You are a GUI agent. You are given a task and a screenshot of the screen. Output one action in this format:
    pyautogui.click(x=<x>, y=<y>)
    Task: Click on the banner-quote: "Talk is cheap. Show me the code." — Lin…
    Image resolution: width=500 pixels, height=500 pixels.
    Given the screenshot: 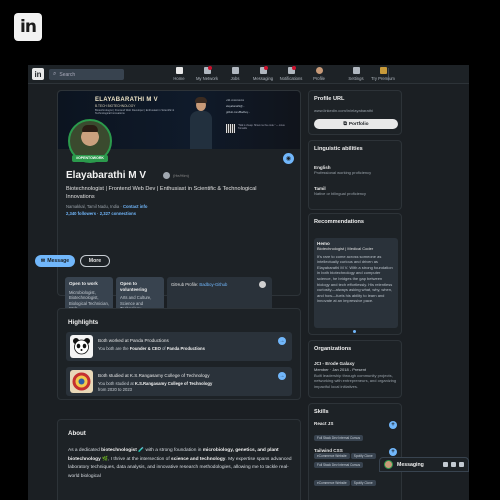 What is the action you would take?
    pyautogui.click(x=261, y=127)
    